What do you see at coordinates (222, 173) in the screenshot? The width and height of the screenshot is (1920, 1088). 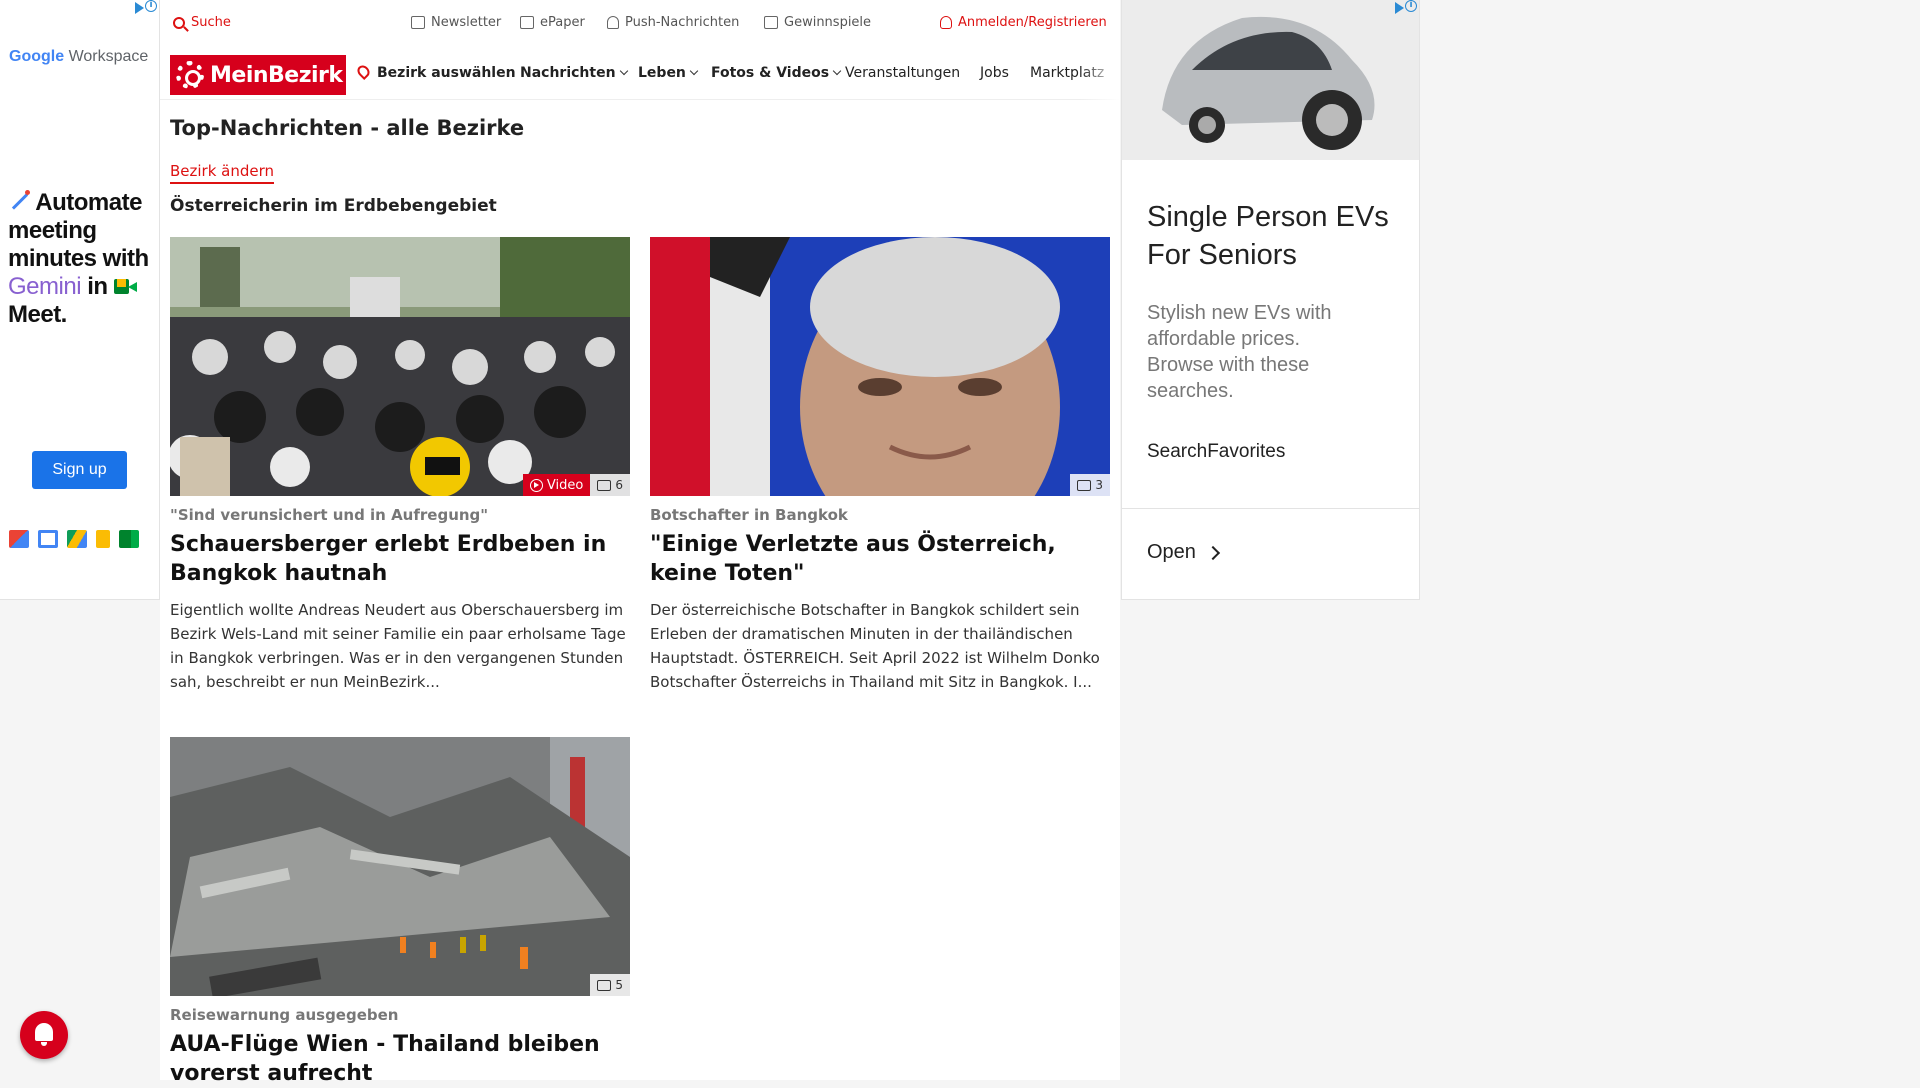 I see `change-bezirk-link: Bezirk ändern` at bounding box center [222, 173].